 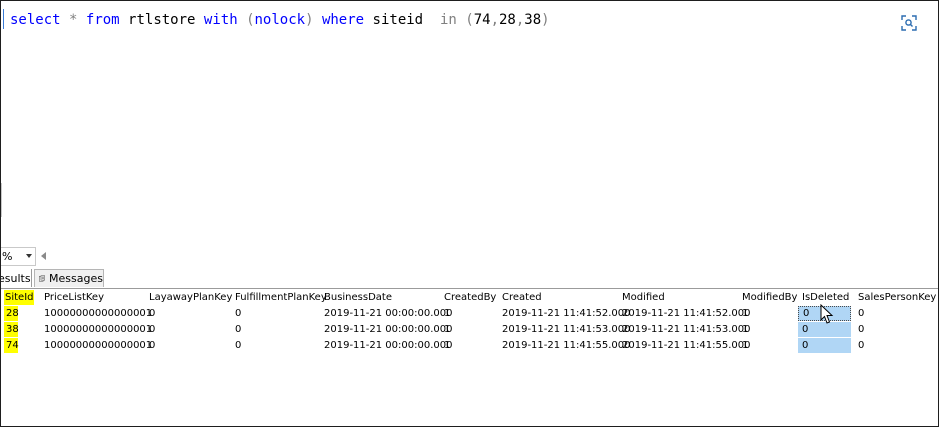 What do you see at coordinates (161, 20) in the screenshot?
I see `sql-token: rtlstore` at bounding box center [161, 20].